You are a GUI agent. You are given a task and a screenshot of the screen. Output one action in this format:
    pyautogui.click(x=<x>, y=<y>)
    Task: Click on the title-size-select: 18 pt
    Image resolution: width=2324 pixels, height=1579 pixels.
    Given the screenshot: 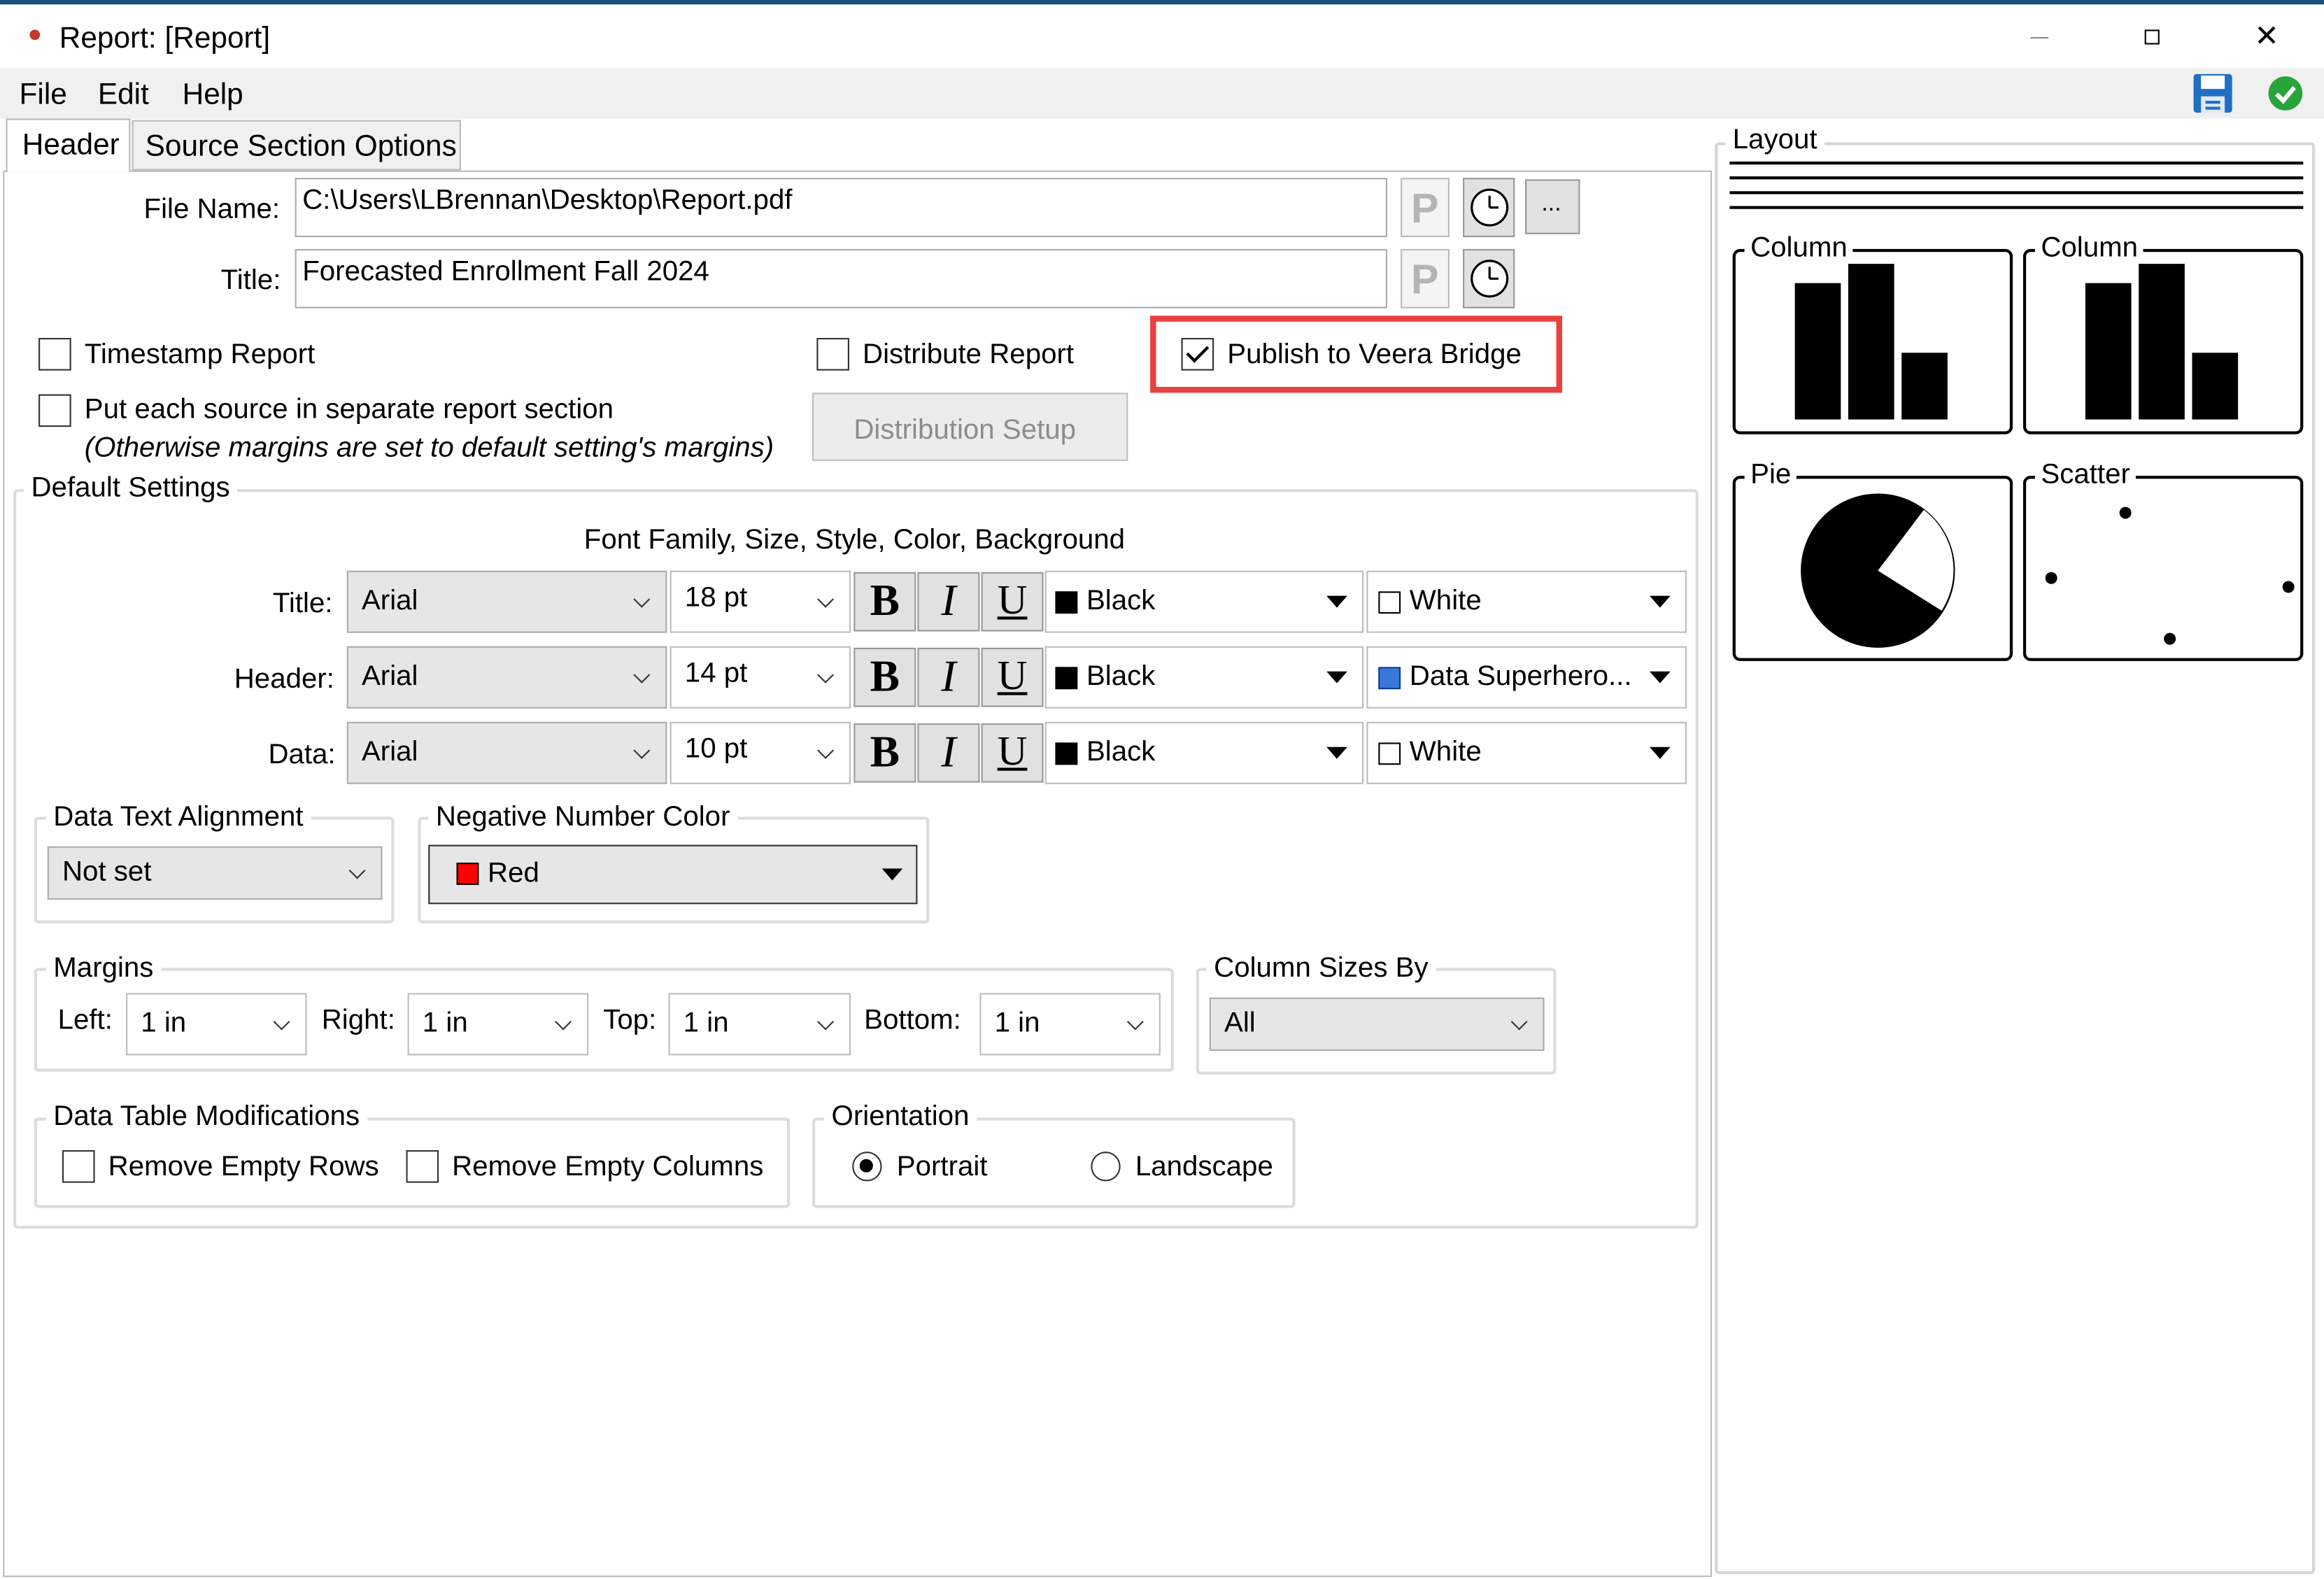 What is the action you would take?
    pyautogui.click(x=760, y=601)
    